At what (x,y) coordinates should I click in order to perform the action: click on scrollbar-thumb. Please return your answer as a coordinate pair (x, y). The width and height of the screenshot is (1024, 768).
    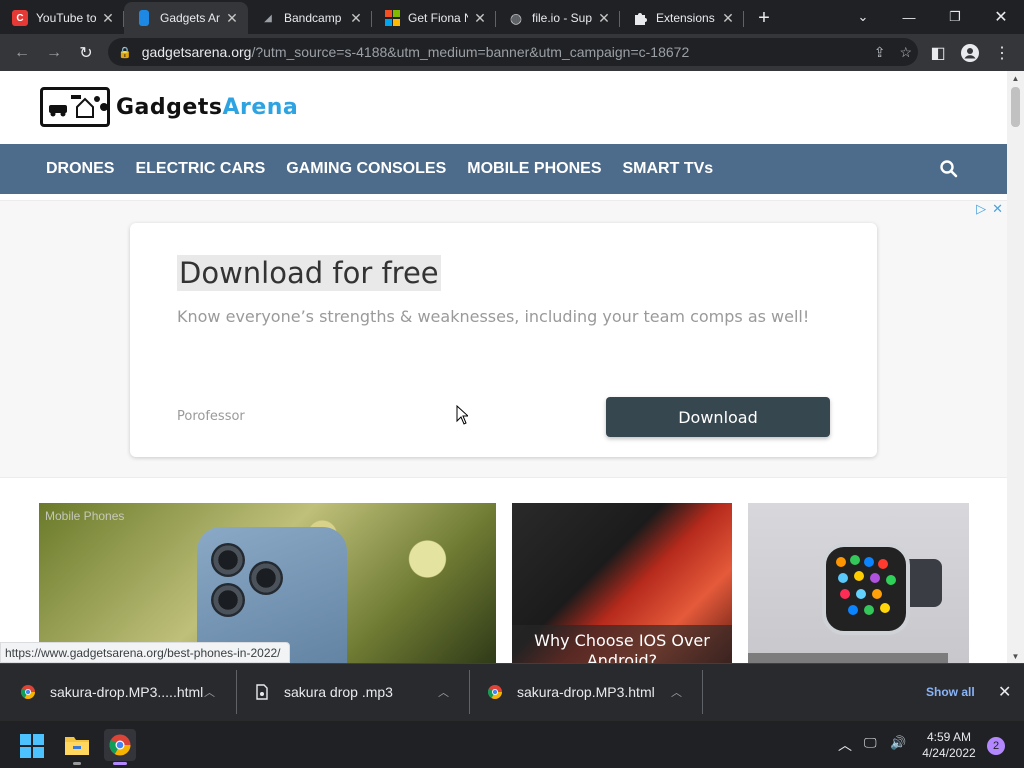
    Looking at the image, I should click on (1015, 107).